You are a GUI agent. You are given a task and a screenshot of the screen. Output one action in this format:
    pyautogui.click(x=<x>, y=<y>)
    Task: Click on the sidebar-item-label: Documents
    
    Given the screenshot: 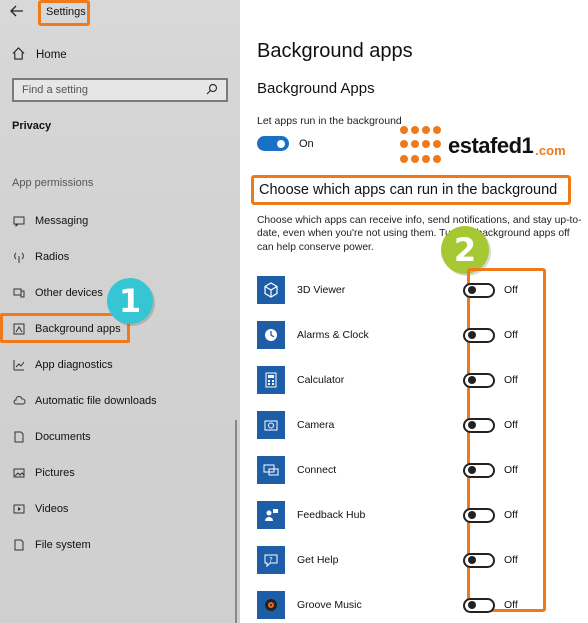 What is the action you would take?
    pyautogui.click(x=63, y=437)
    